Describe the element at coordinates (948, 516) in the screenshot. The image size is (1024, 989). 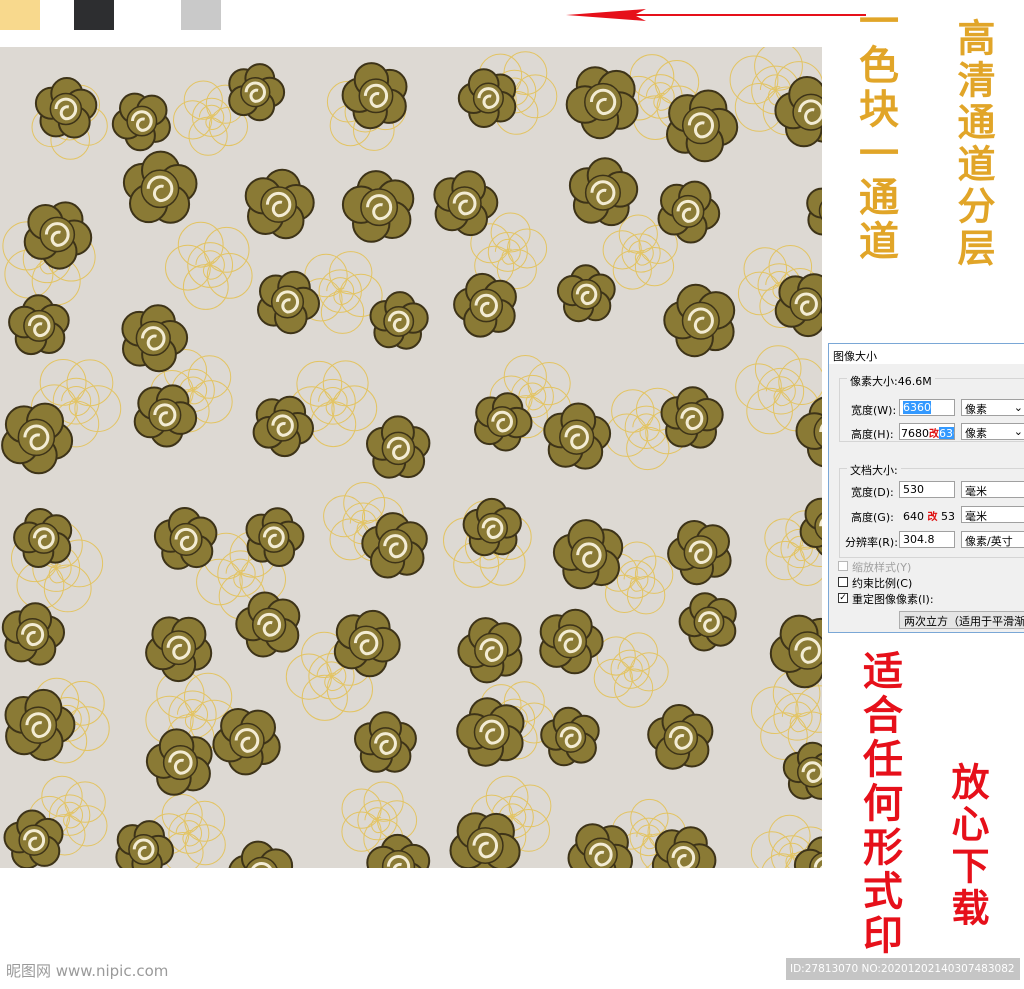
I see `doc-height-new-value: 530` at that location.